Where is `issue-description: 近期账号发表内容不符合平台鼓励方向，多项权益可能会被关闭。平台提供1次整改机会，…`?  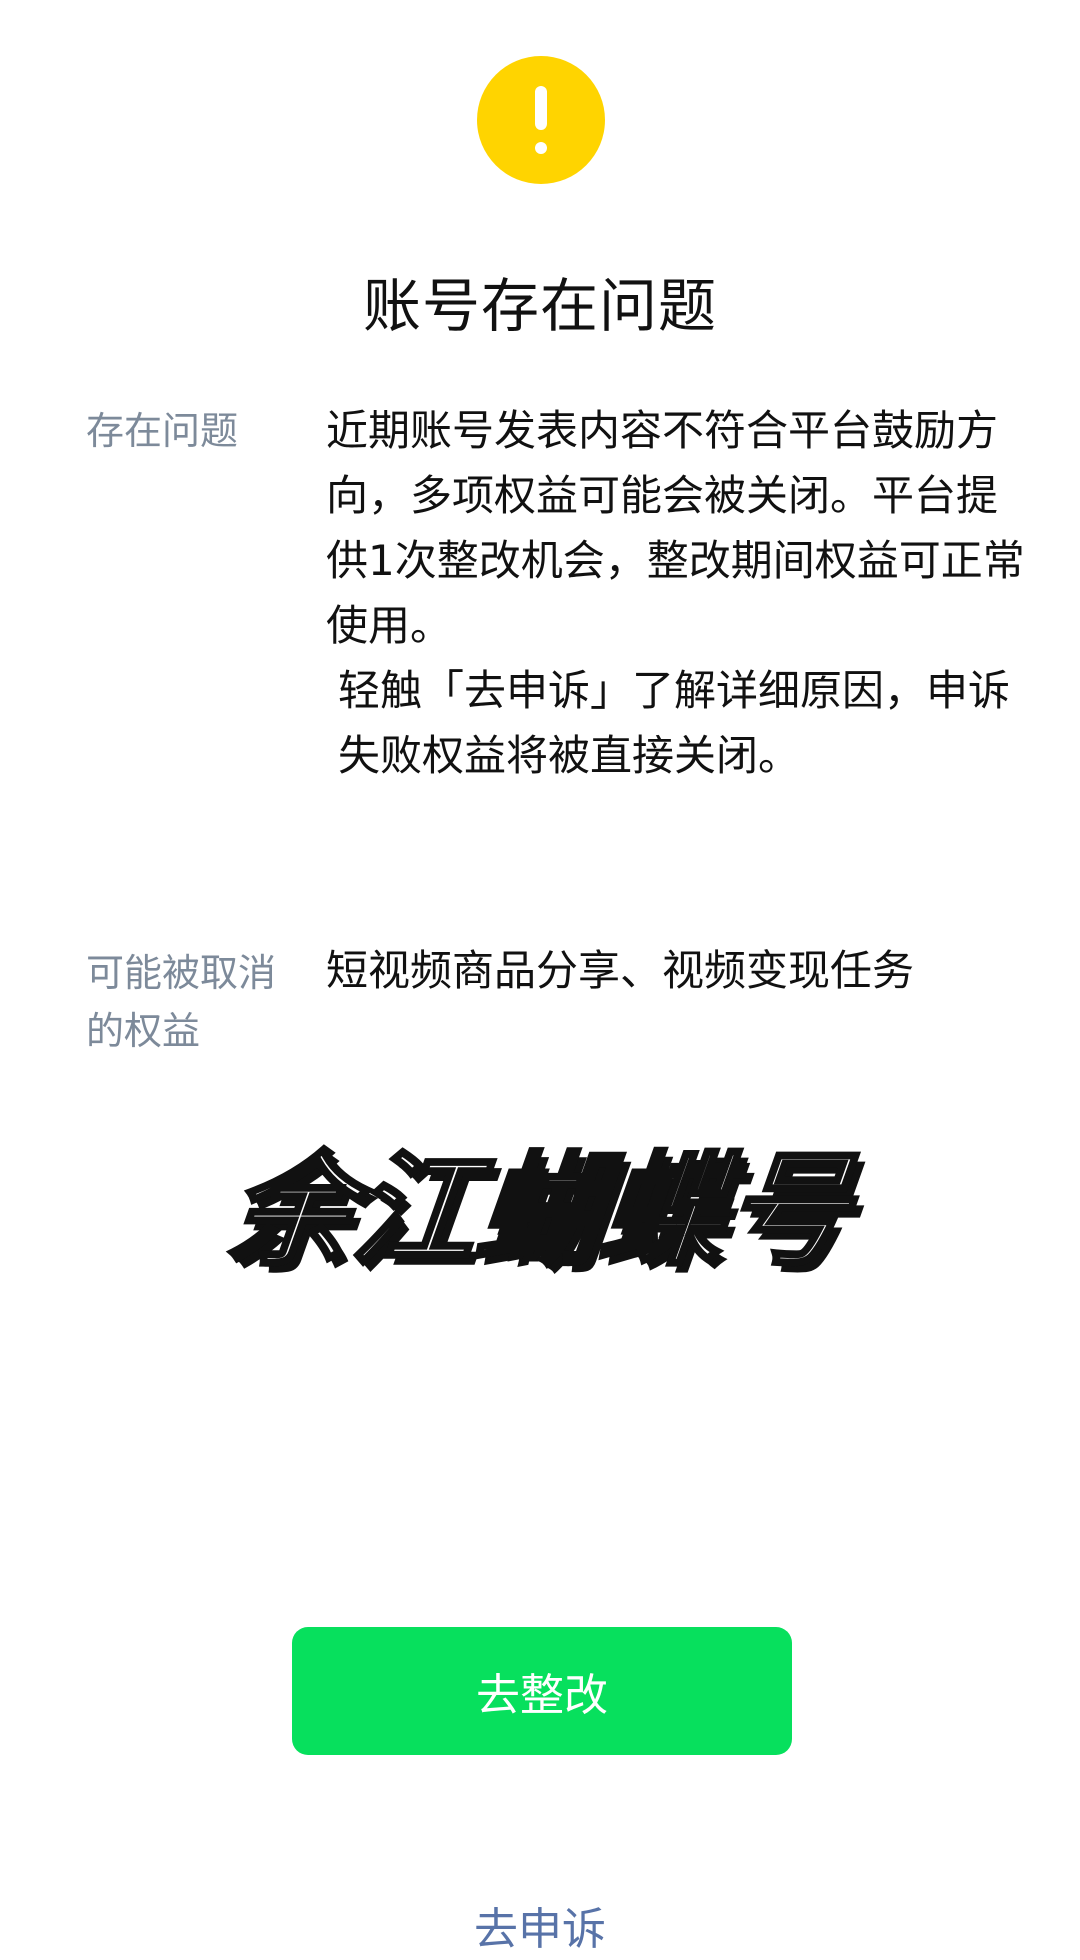 issue-description: 近期账号发表内容不符合平台鼓励方向，多项权益可能会被关闭。平台提供1次整改机会，… is located at coordinates (679, 593).